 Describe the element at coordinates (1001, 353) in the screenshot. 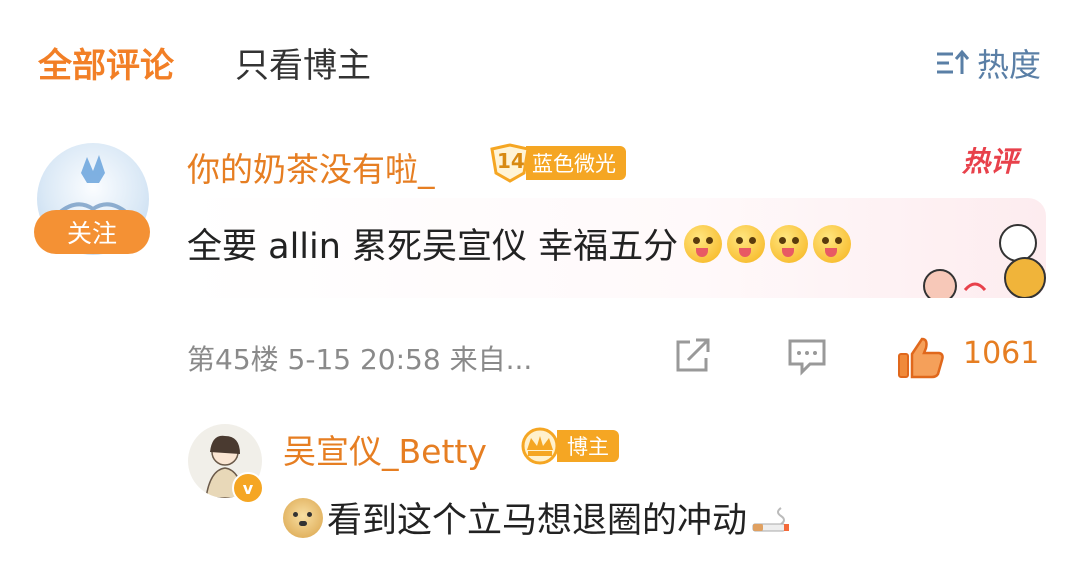

I see `like-count: 1061` at that location.